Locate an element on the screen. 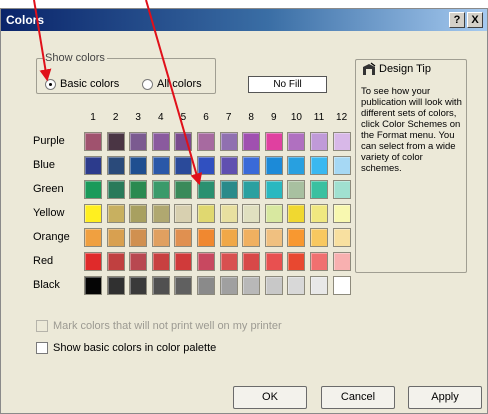  mark-colors-checkbox-box is located at coordinates (42, 326).